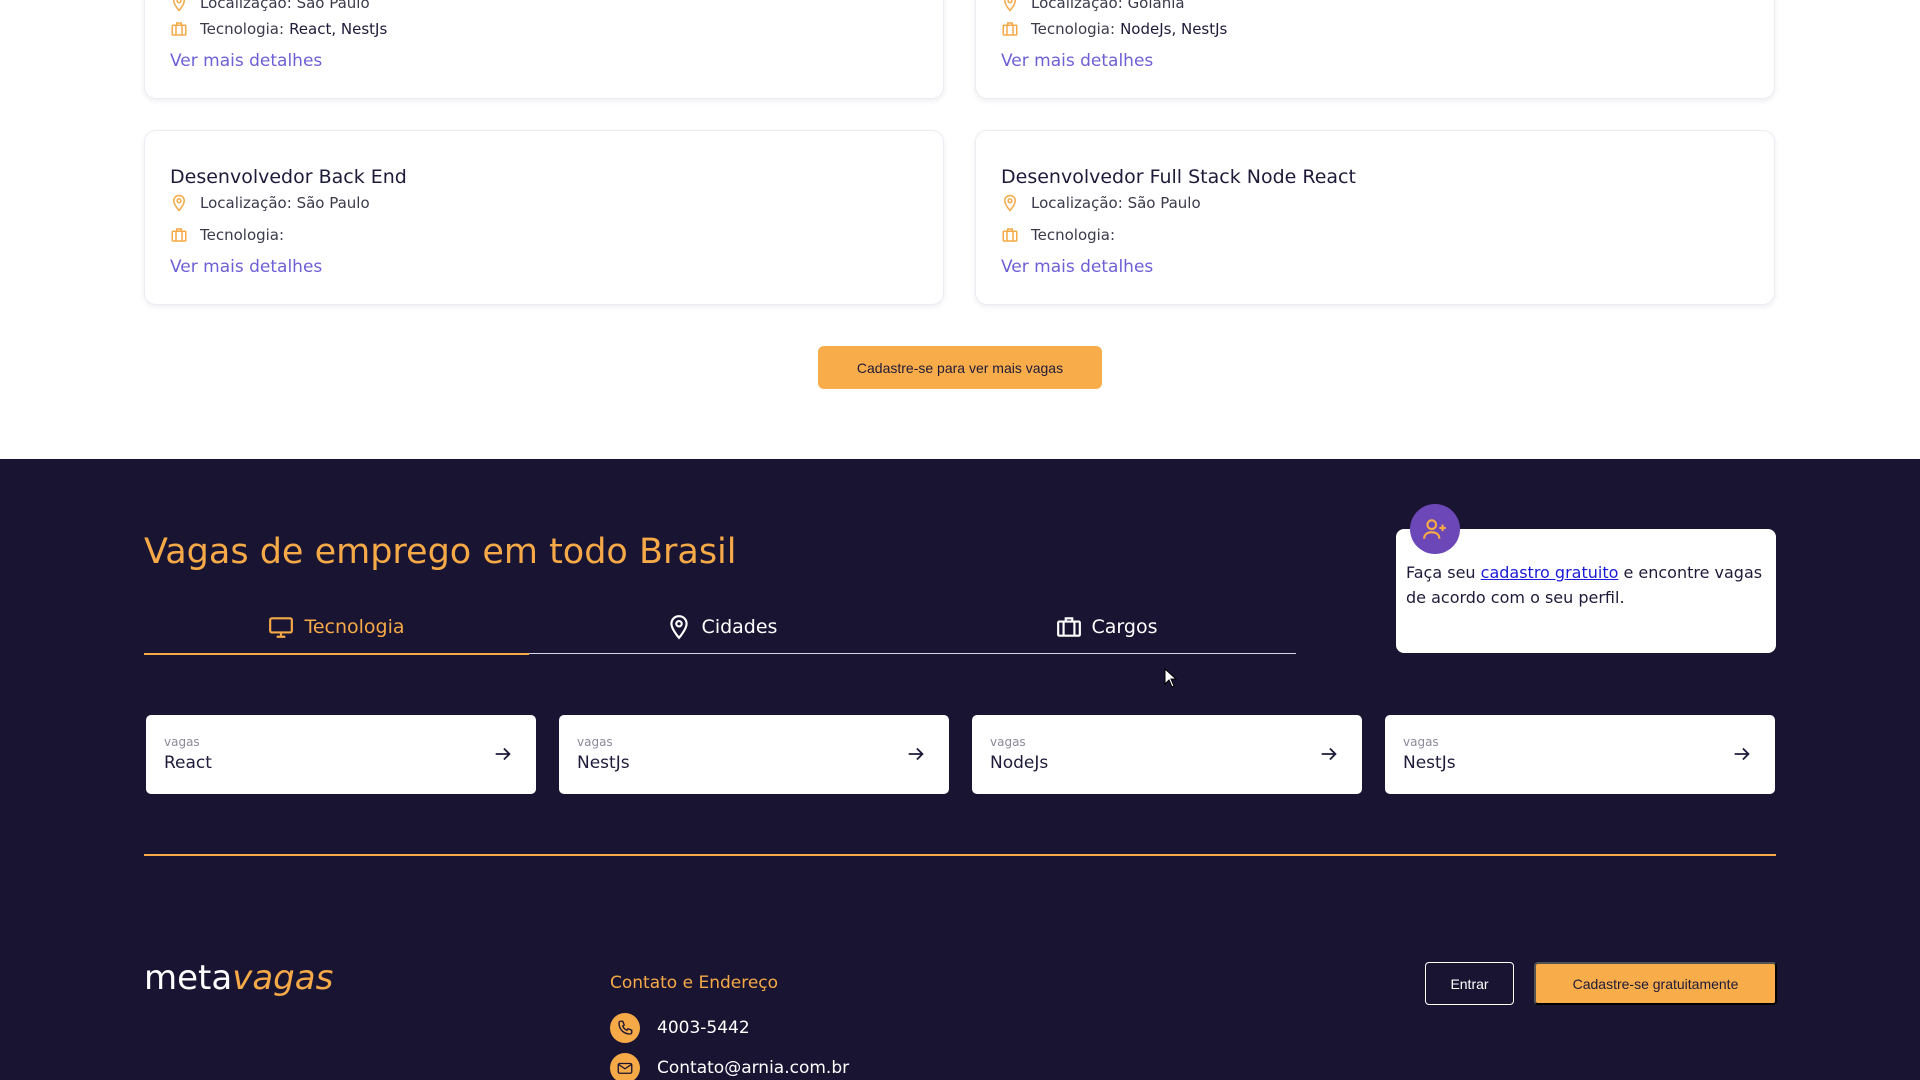 This screenshot has width=1920, height=1080. I want to click on tab-cargos: Cargos, so click(1106, 627).